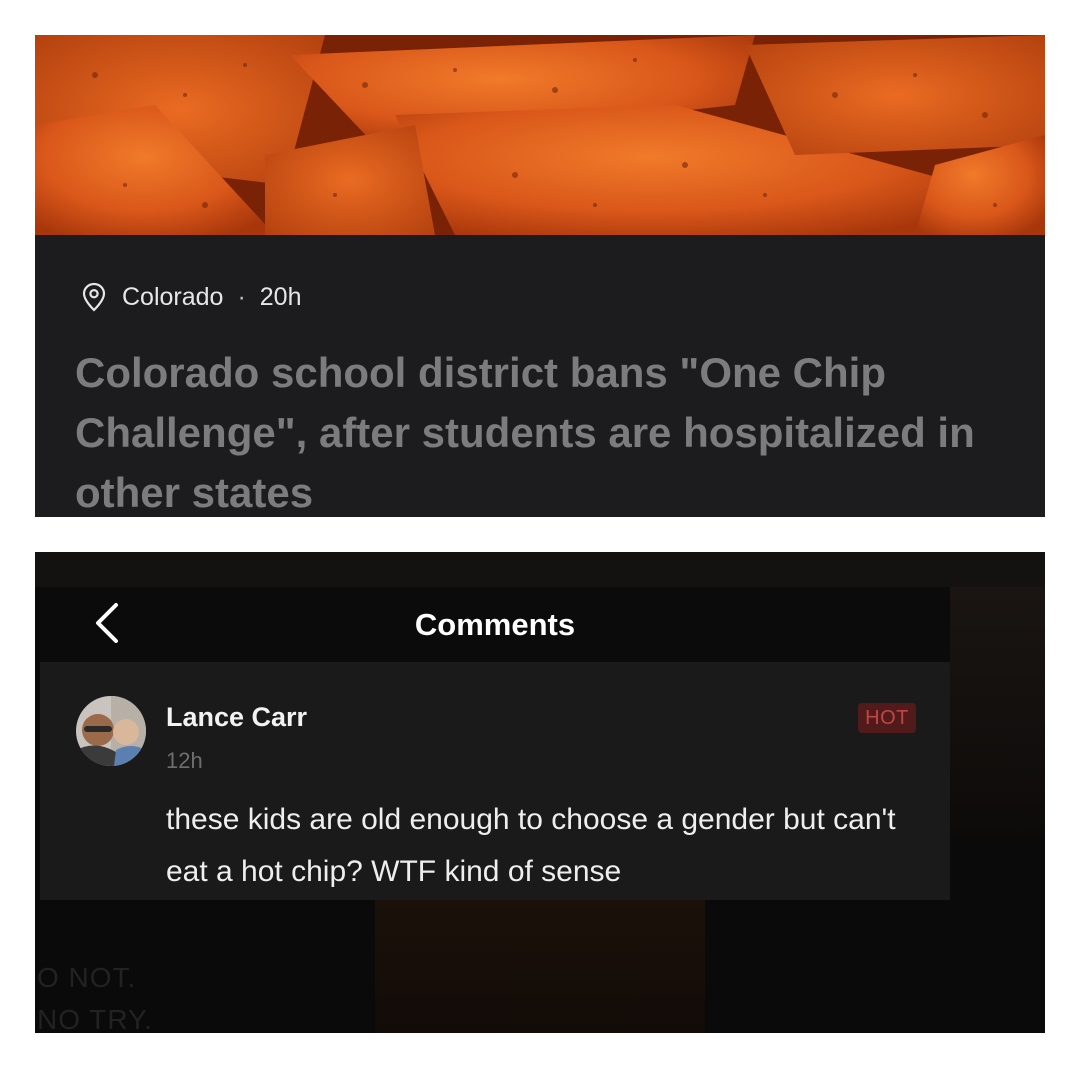 This screenshot has height=1069, width=1080. What do you see at coordinates (280, 296) in the screenshot?
I see `article-age: 20h` at bounding box center [280, 296].